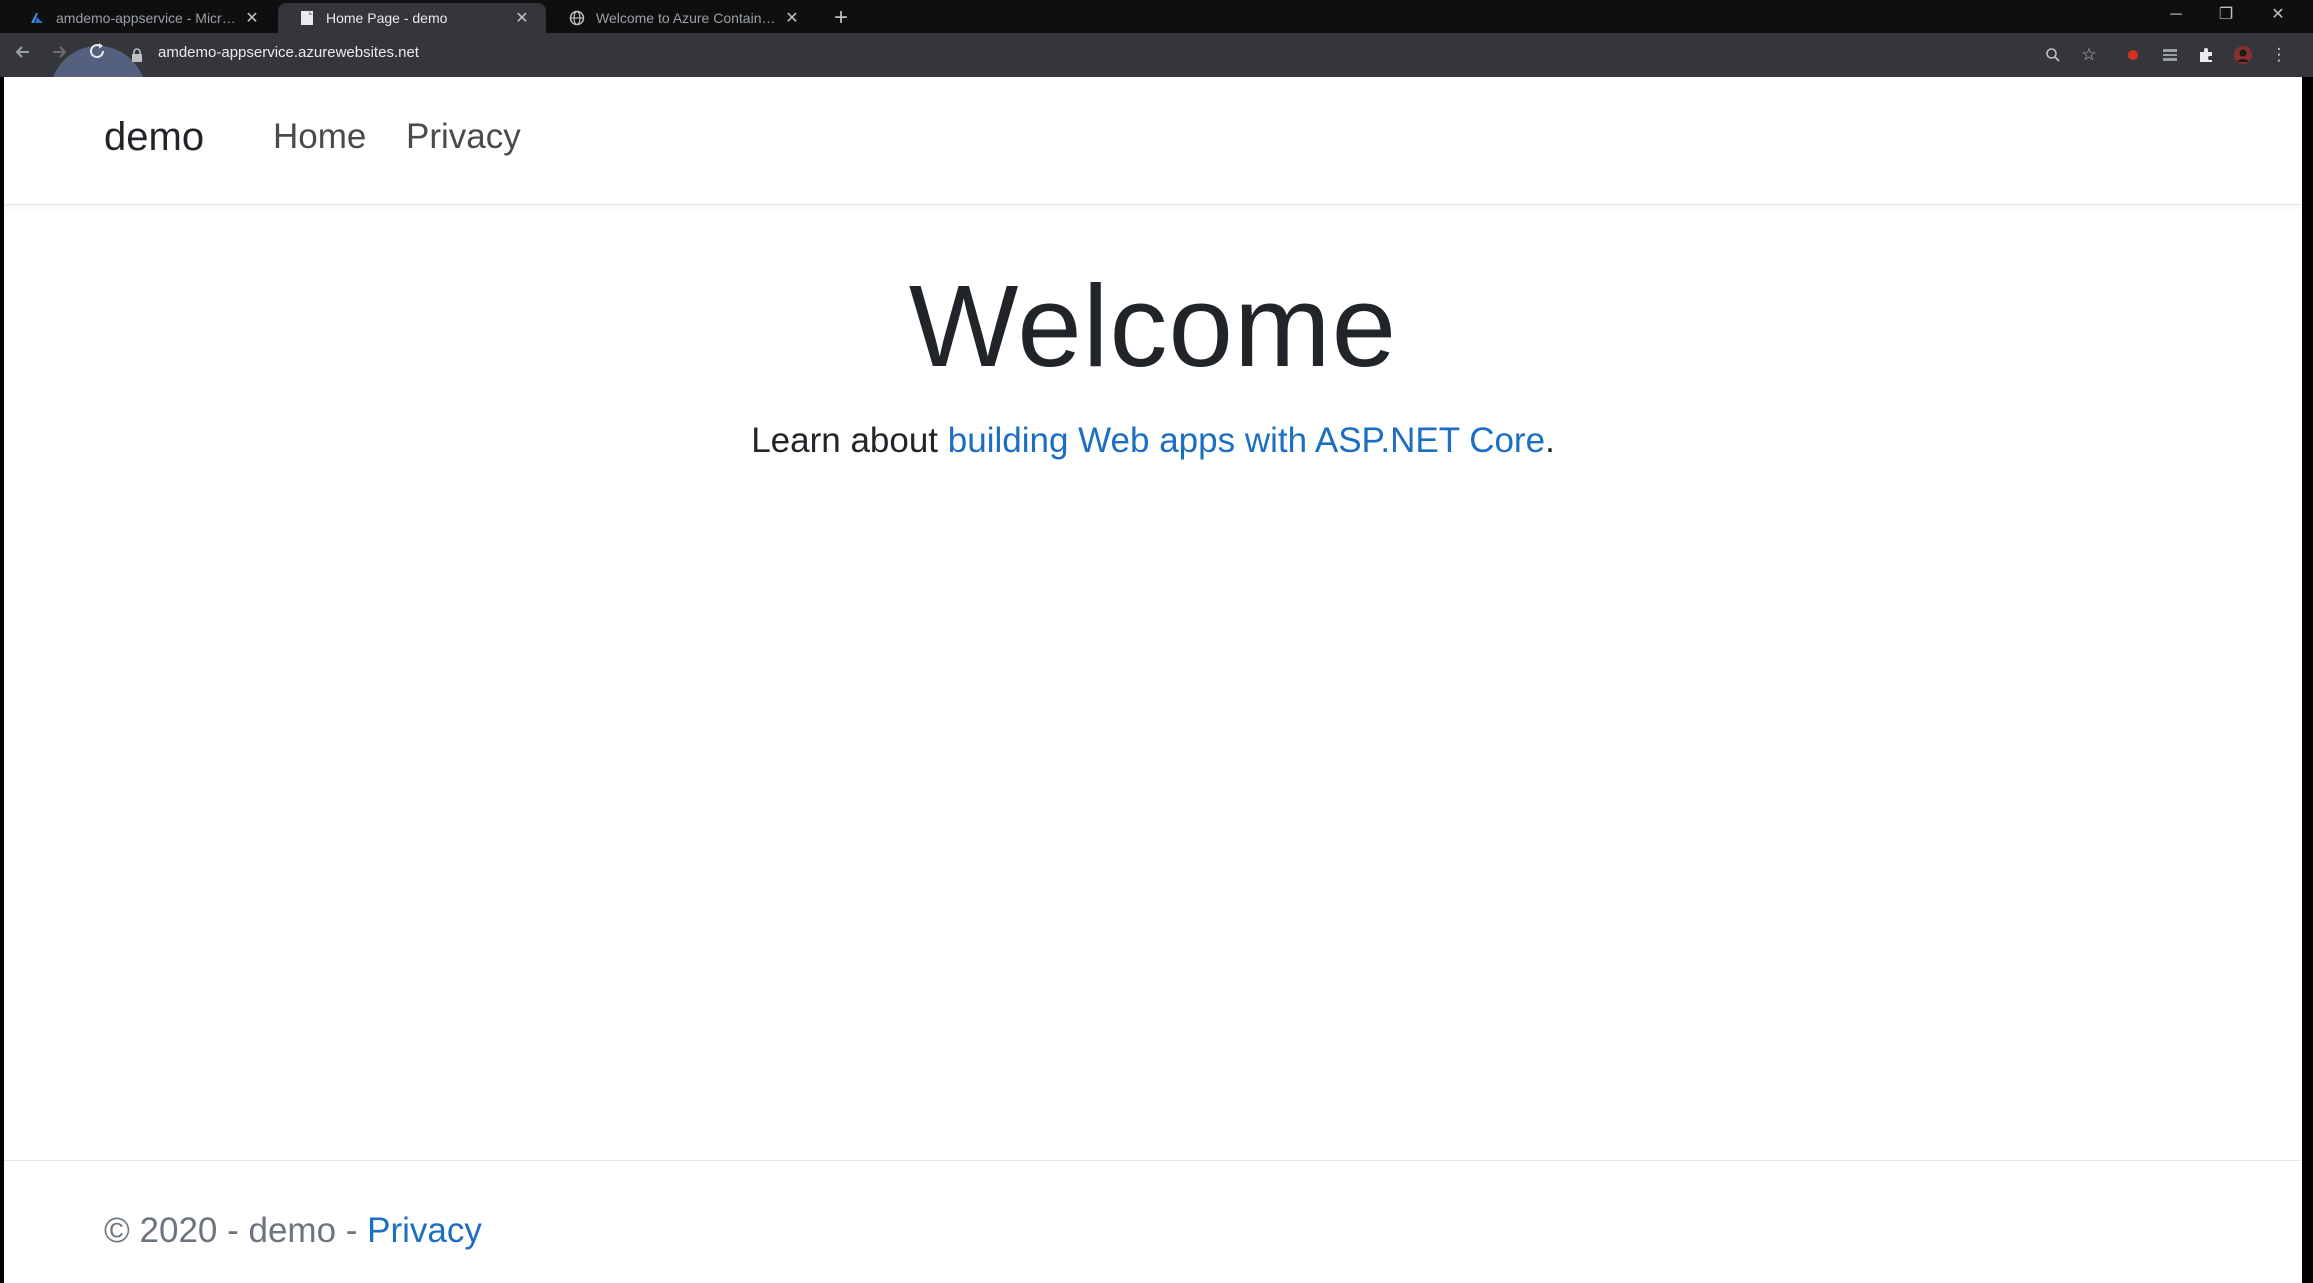  I want to click on tab-title: amdemo-appservice - Microsoft, so click(149, 18).